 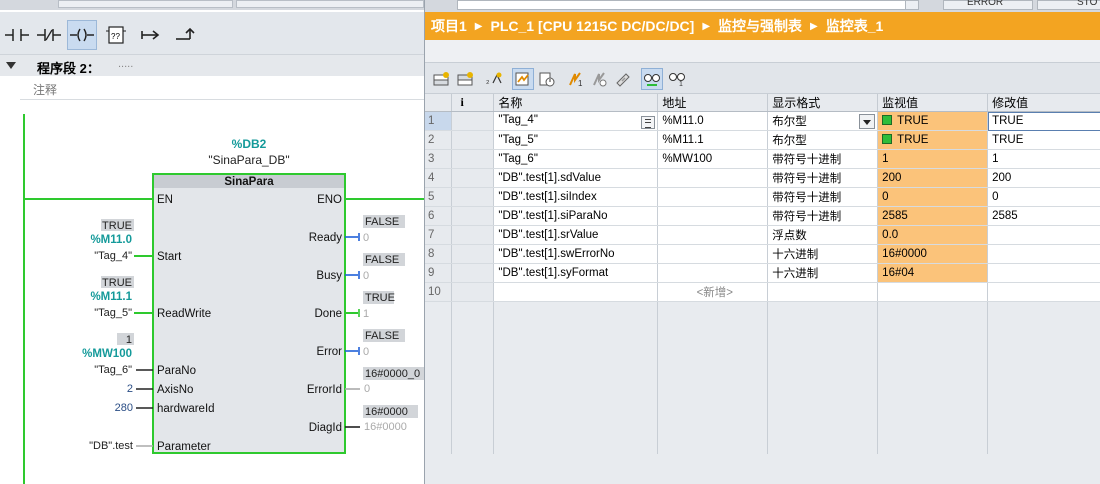 What do you see at coordinates (867, 121) in the screenshot?
I see `chevron-down-icon` at bounding box center [867, 121].